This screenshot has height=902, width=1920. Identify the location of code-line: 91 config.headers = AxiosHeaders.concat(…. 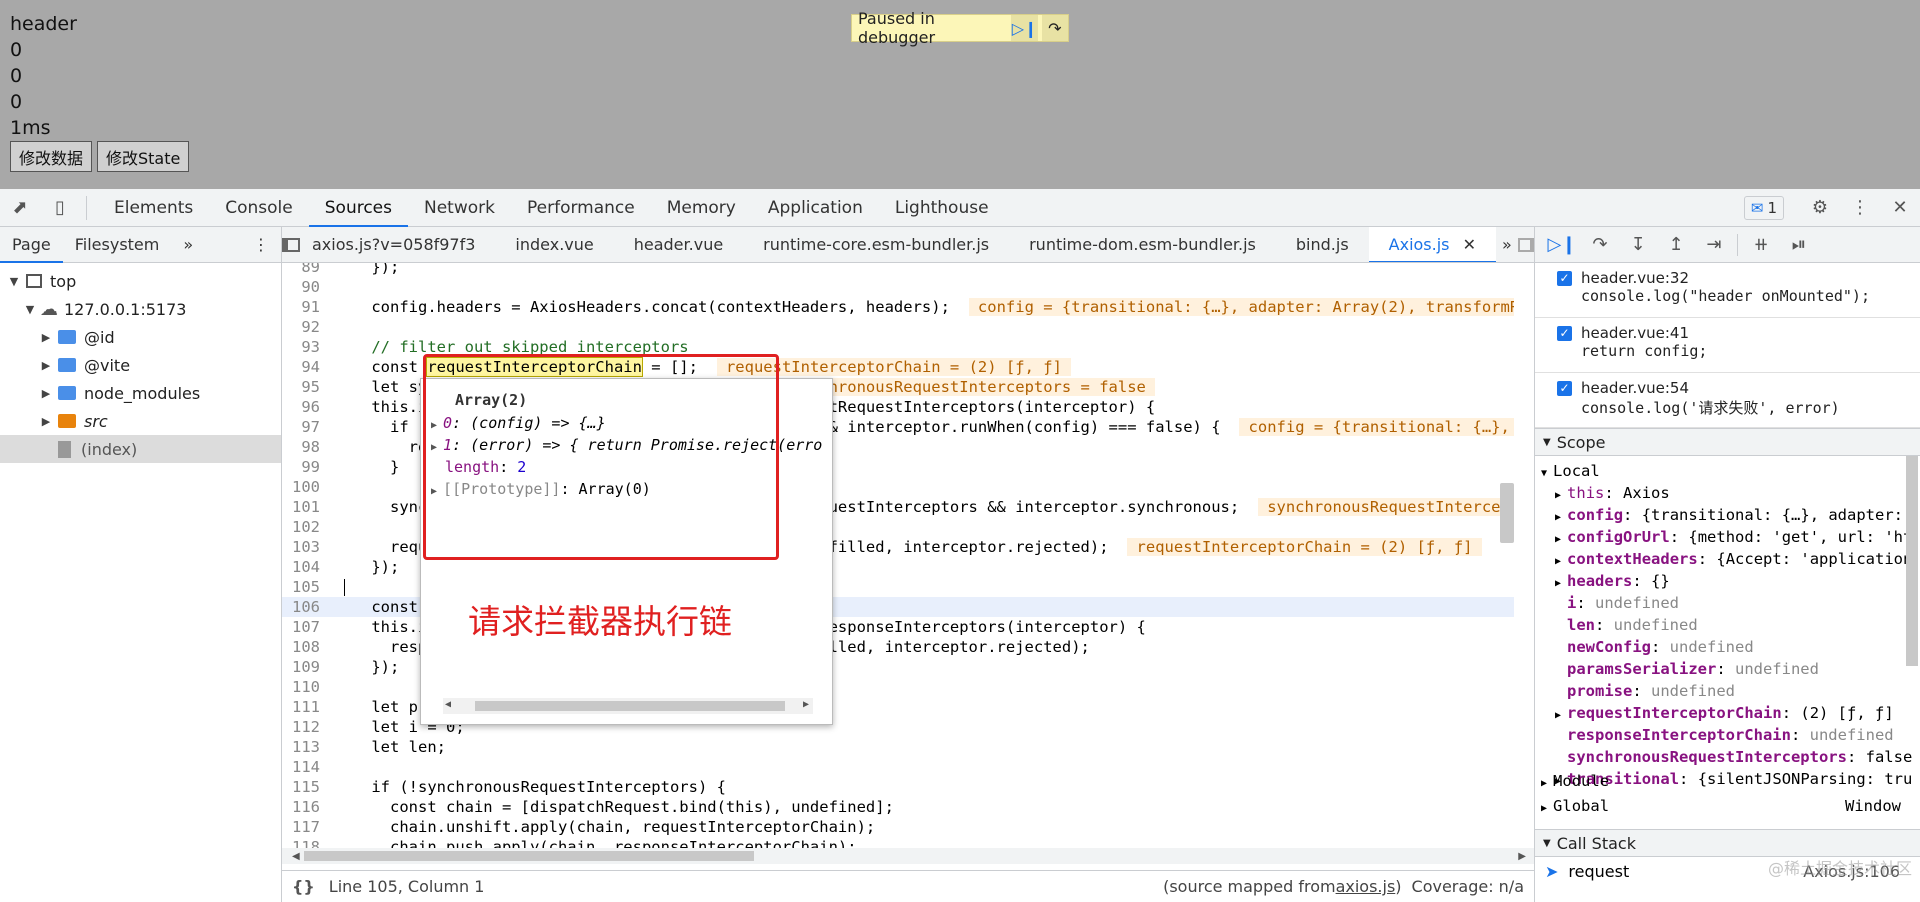
(898, 307).